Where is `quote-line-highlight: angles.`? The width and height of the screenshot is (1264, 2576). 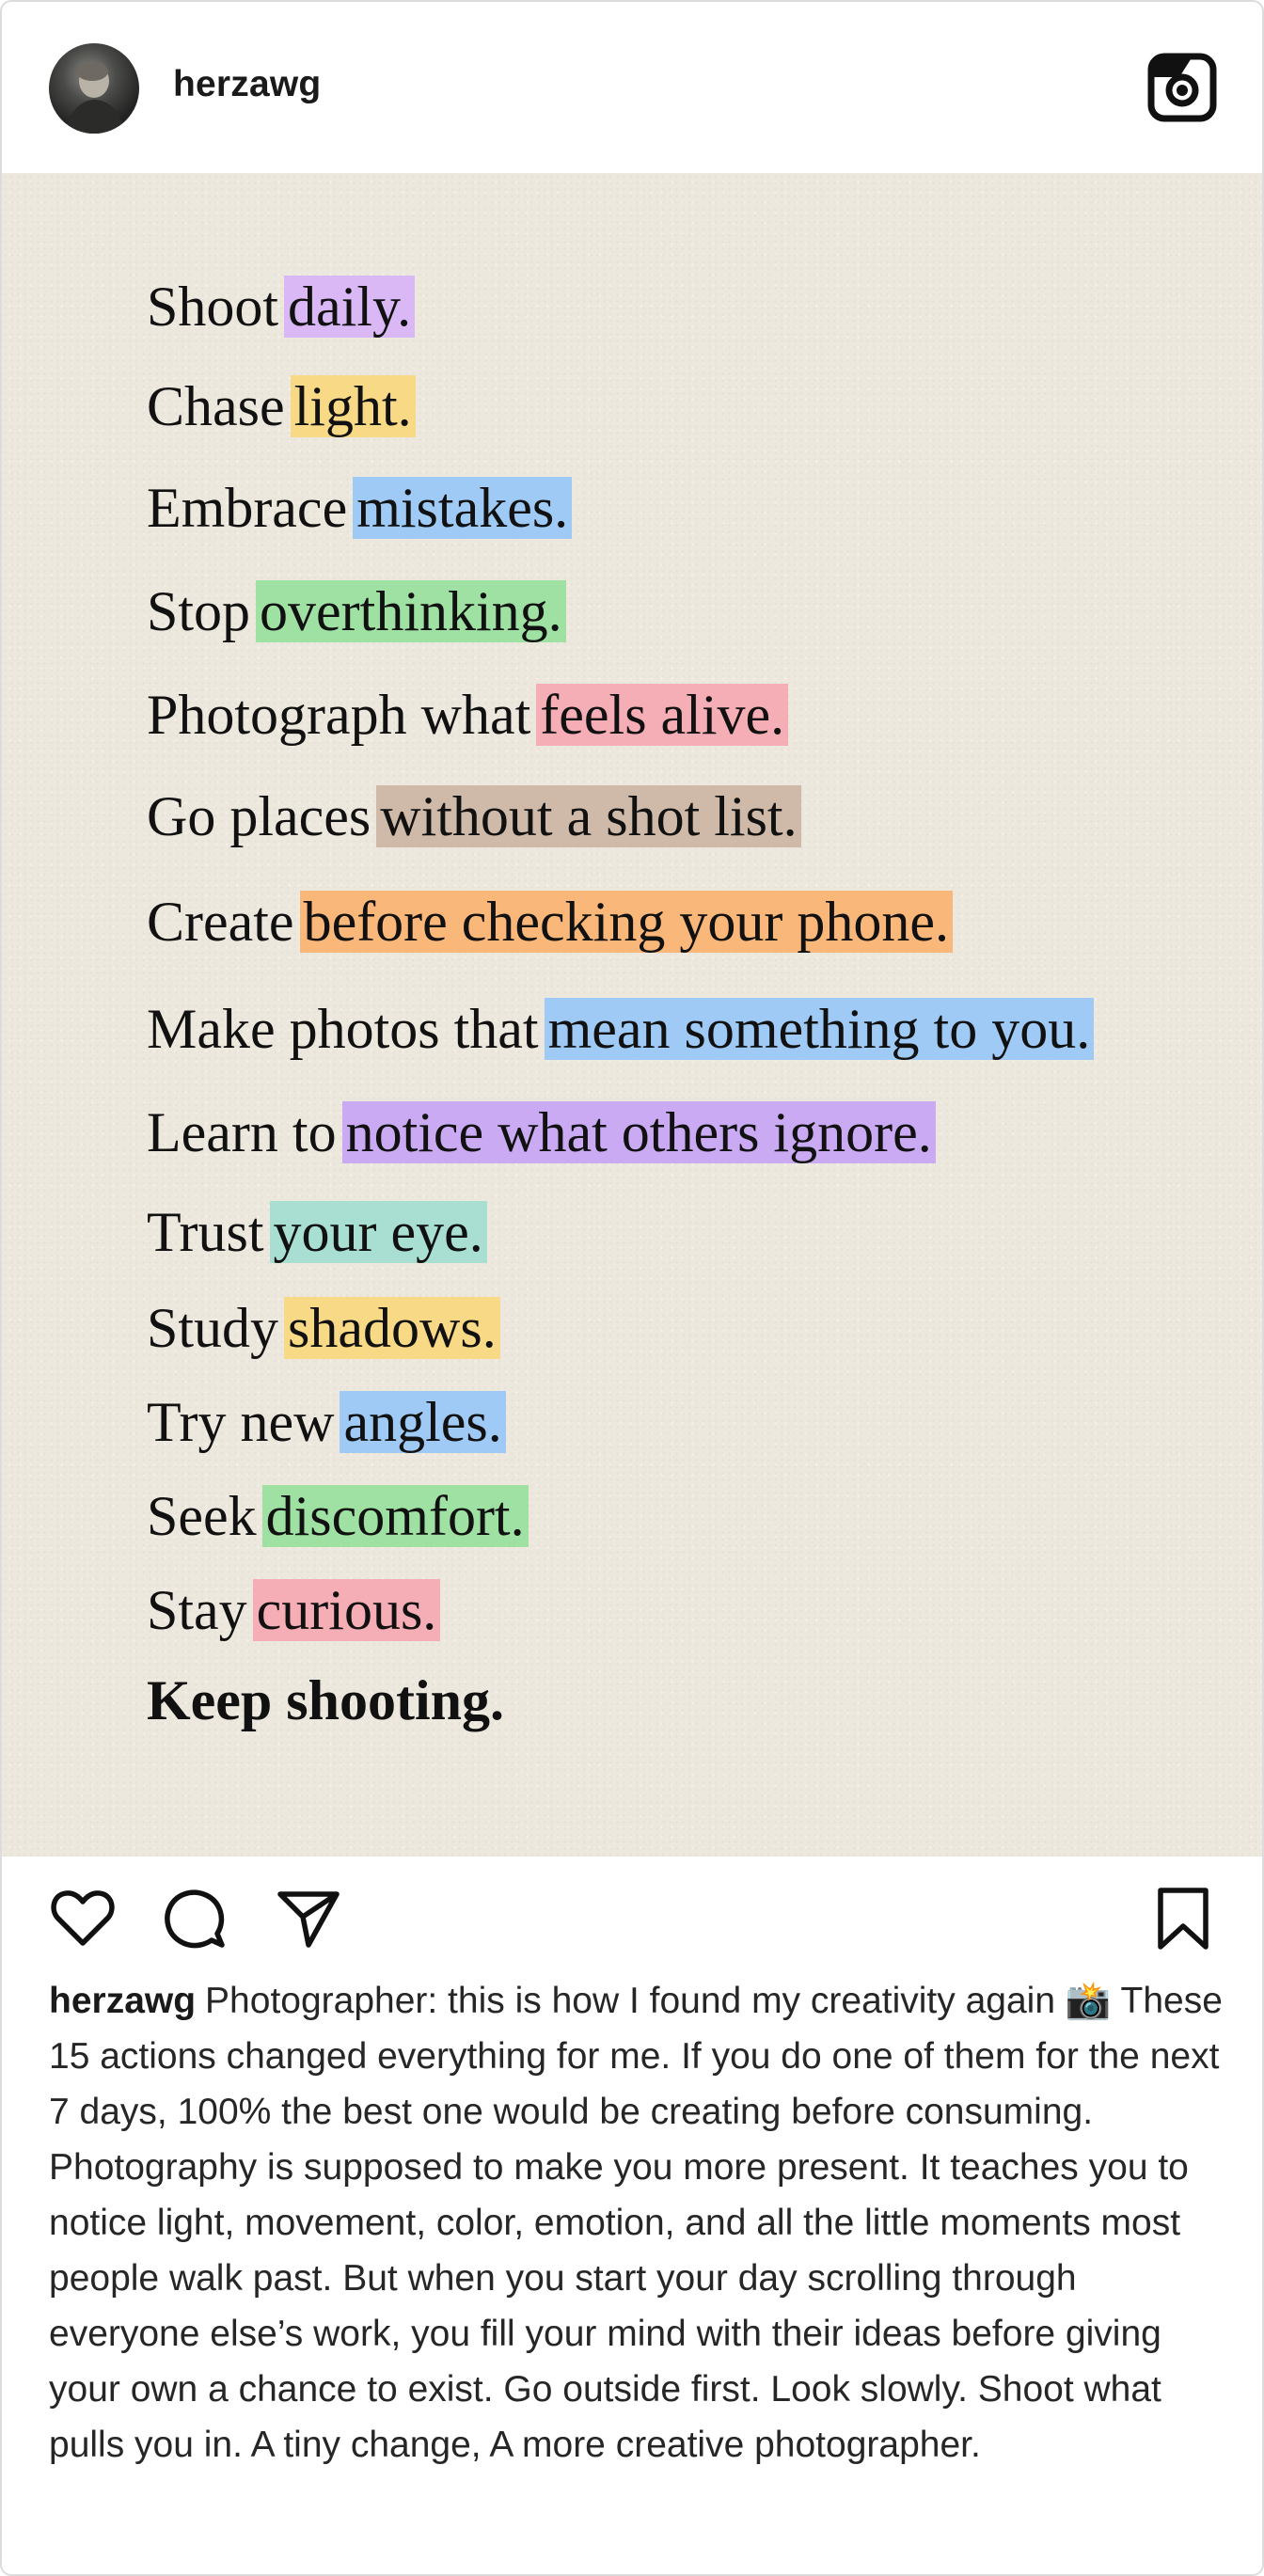
quote-line-highlight: angles. is located at coordinates (423, 1422).